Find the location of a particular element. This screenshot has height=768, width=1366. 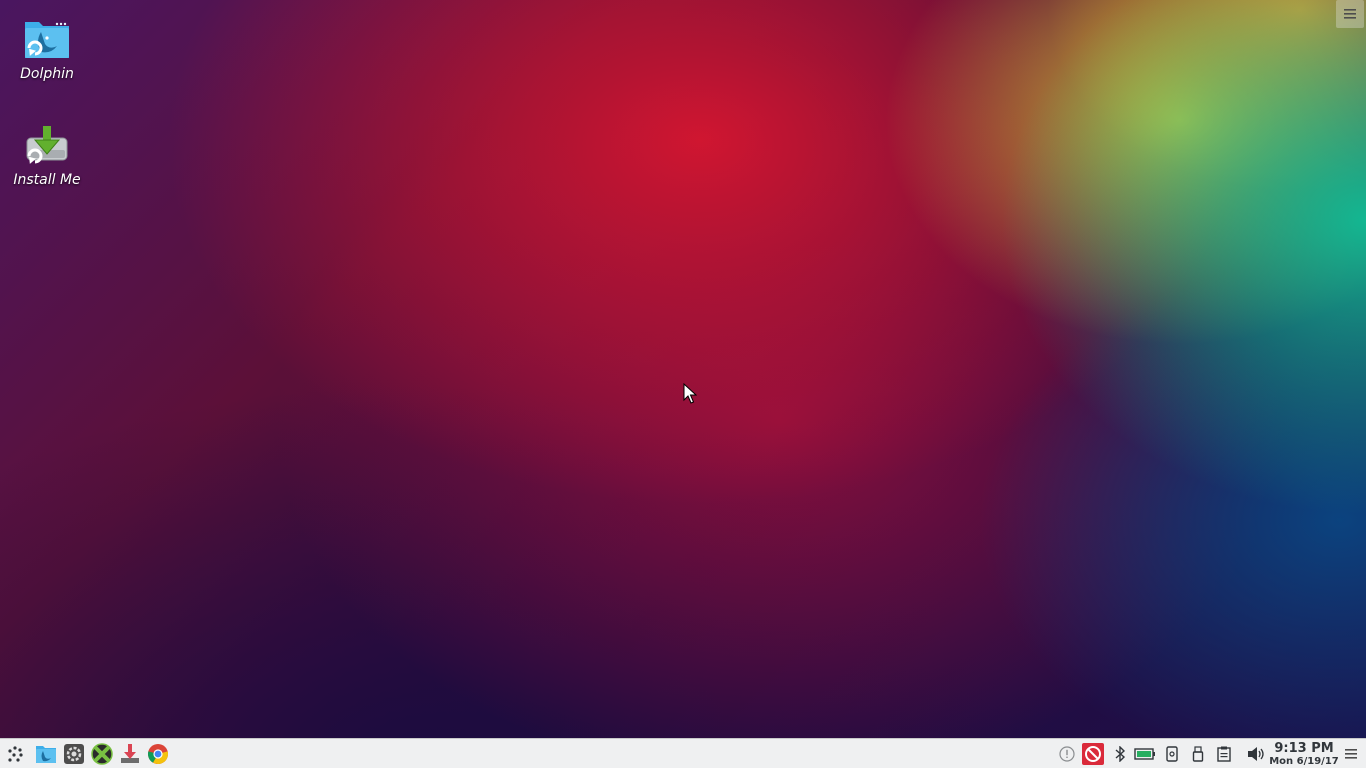

taskbar-launcher-crossover is located at coordinates (102, 754).